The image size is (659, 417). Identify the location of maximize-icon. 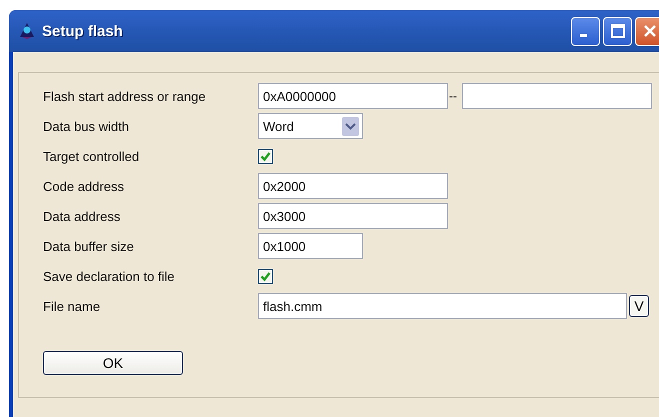
(617, 31).